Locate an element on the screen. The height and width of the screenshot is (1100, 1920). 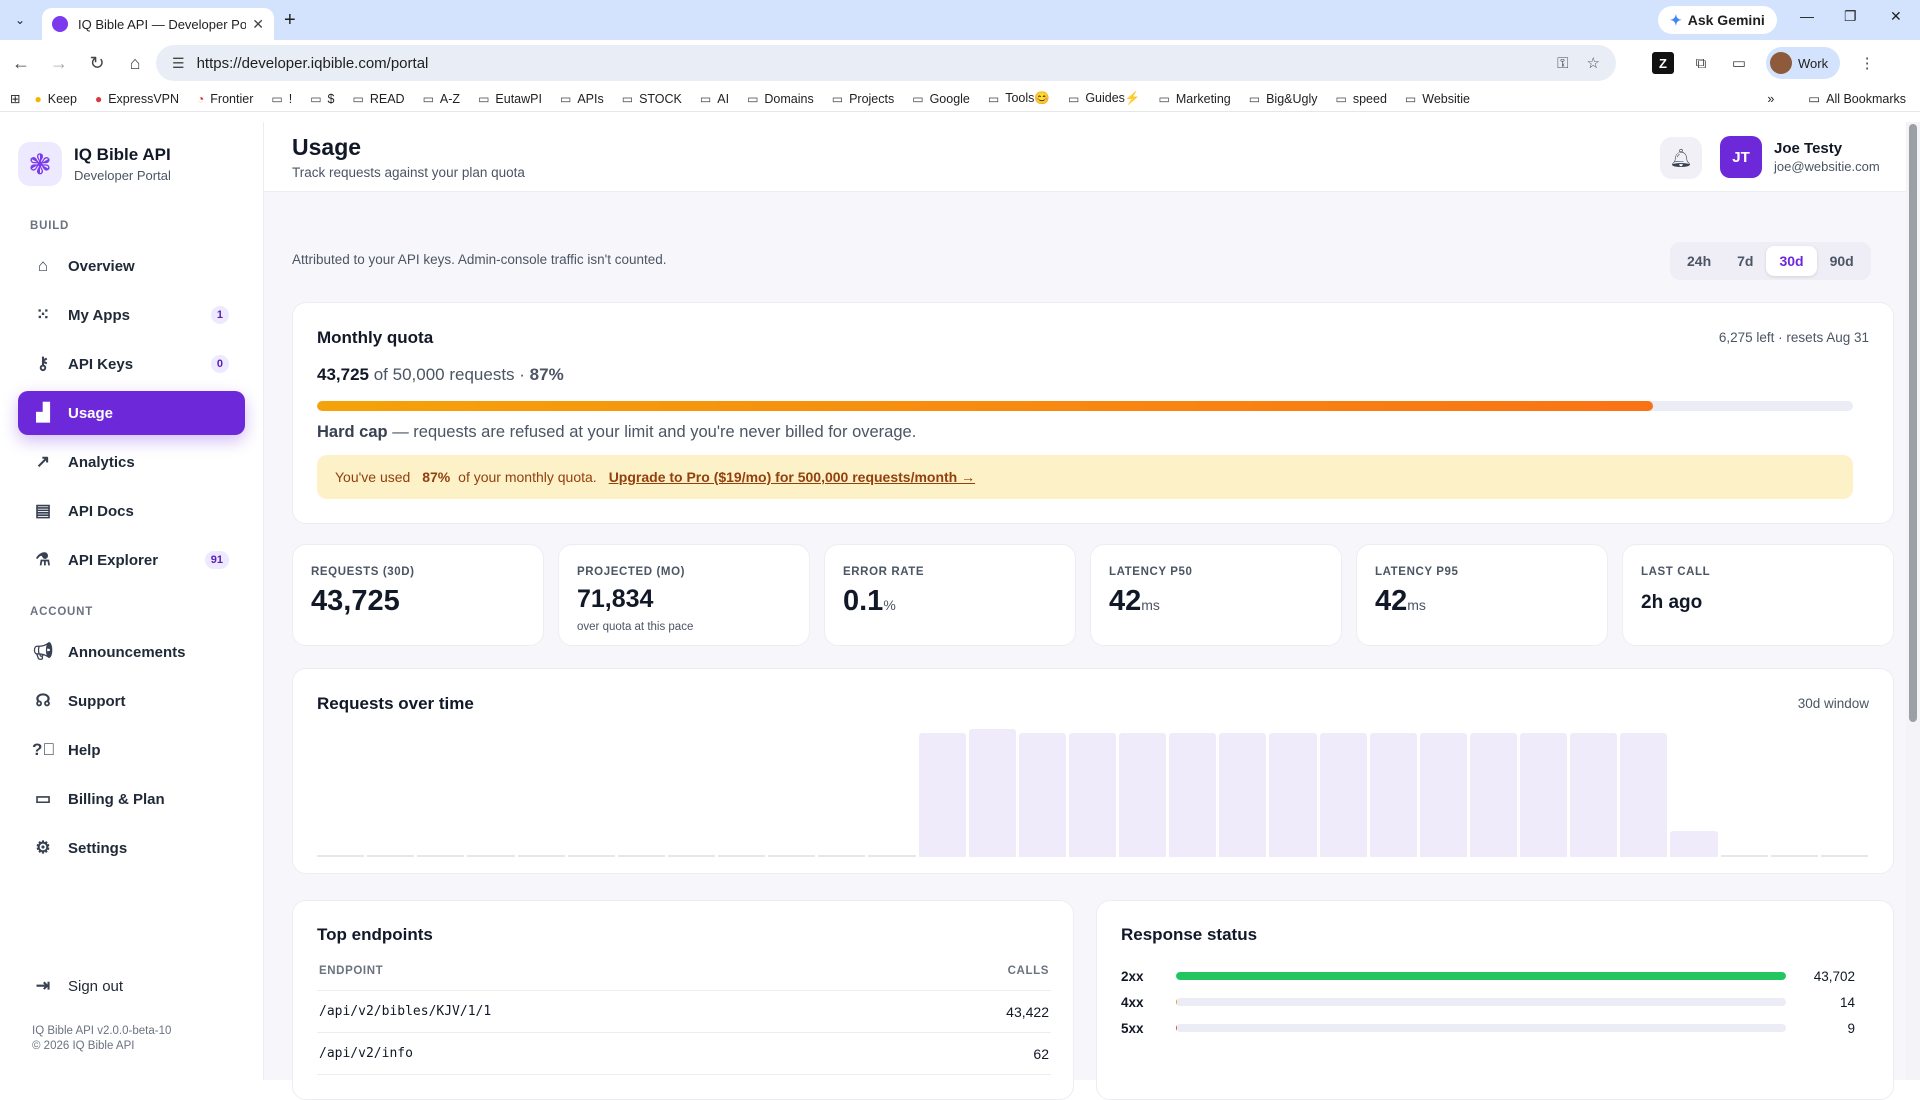
site-info-icon: ☰ is located at coordinates (178, 63).